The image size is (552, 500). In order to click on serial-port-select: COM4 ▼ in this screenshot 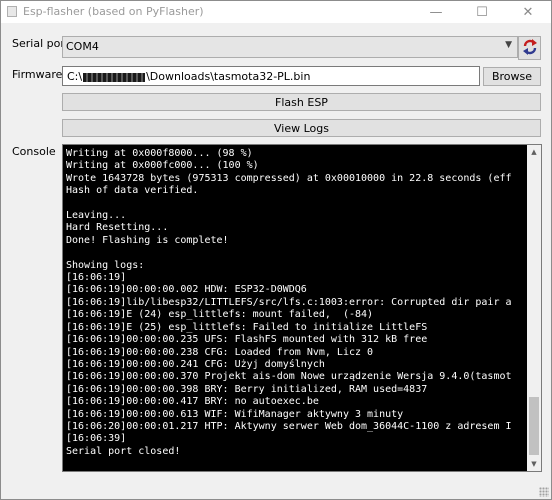, I will do `click(290, 47)`.